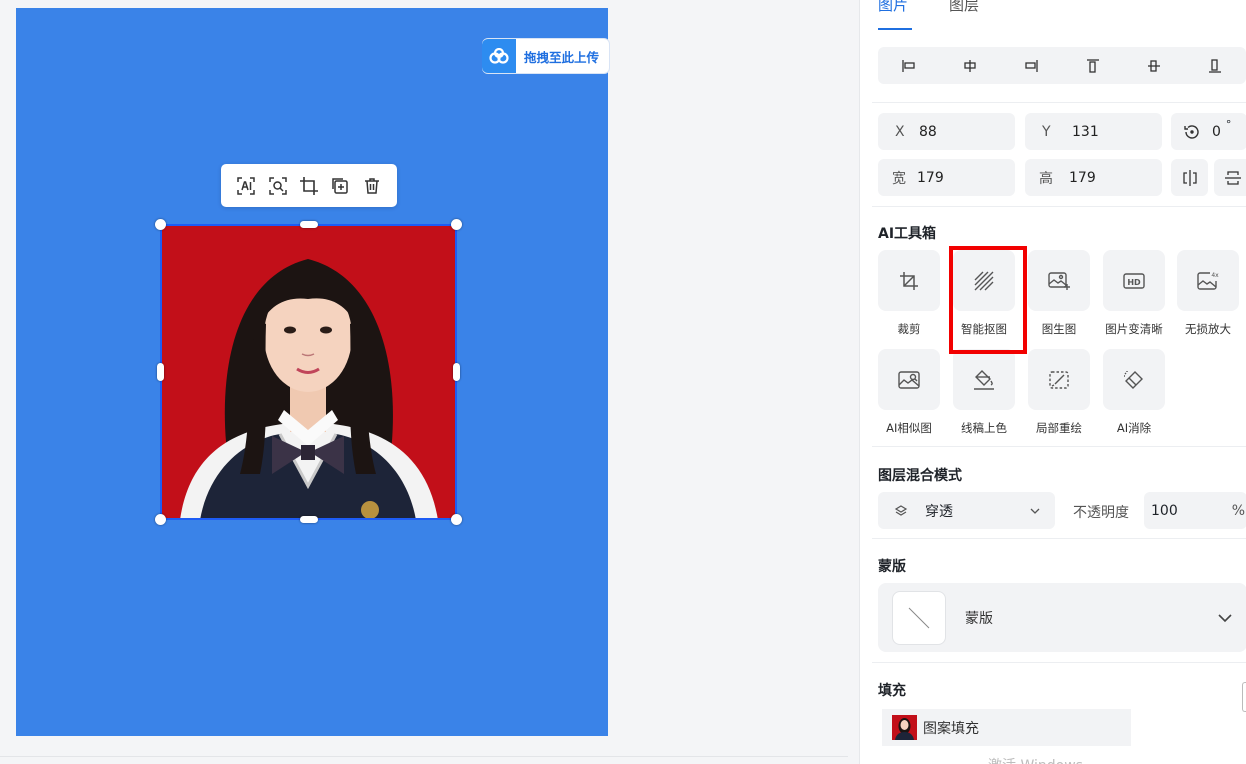 Image resolution: width=1246 pixels, height=764 pixels. What do you see at coordinates (1093, 66) in the screenshot?
I see `align-top-icon` at bounding box center [1093, 66].